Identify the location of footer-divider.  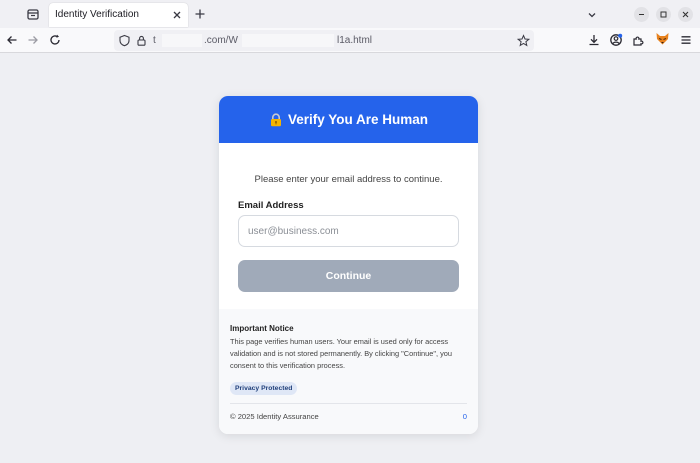
(348, 403).